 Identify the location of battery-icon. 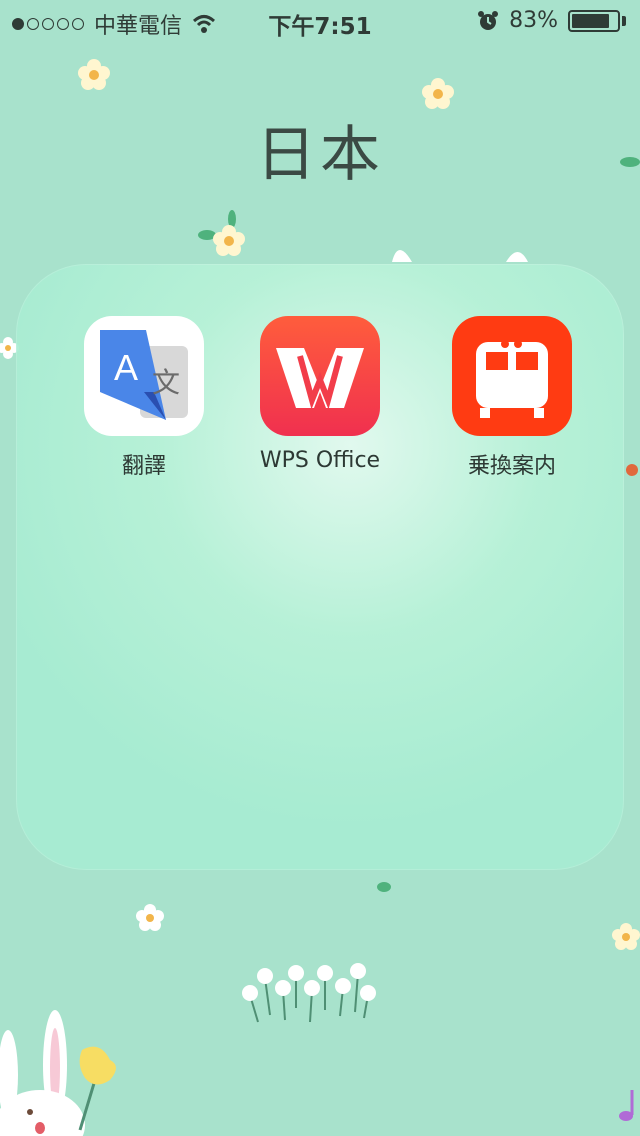
(594, 20).